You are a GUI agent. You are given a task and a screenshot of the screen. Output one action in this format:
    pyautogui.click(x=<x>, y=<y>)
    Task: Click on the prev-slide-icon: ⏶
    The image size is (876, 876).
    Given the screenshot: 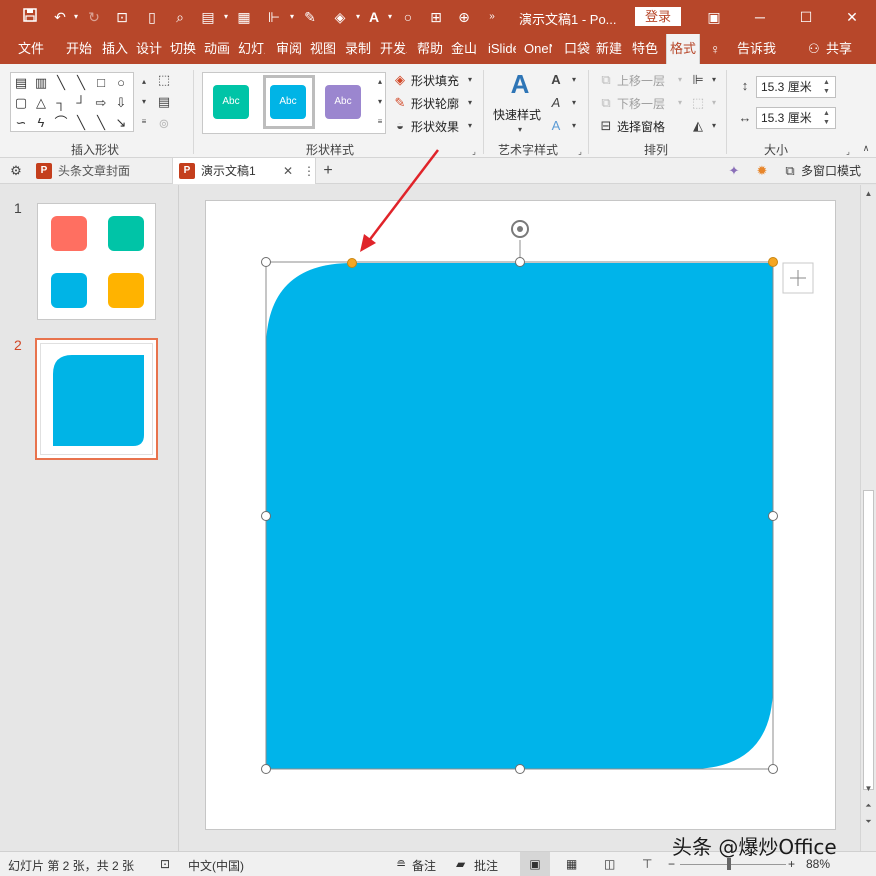 What is the action you would take?
    pyautogui.click(x=868, y=806)
    